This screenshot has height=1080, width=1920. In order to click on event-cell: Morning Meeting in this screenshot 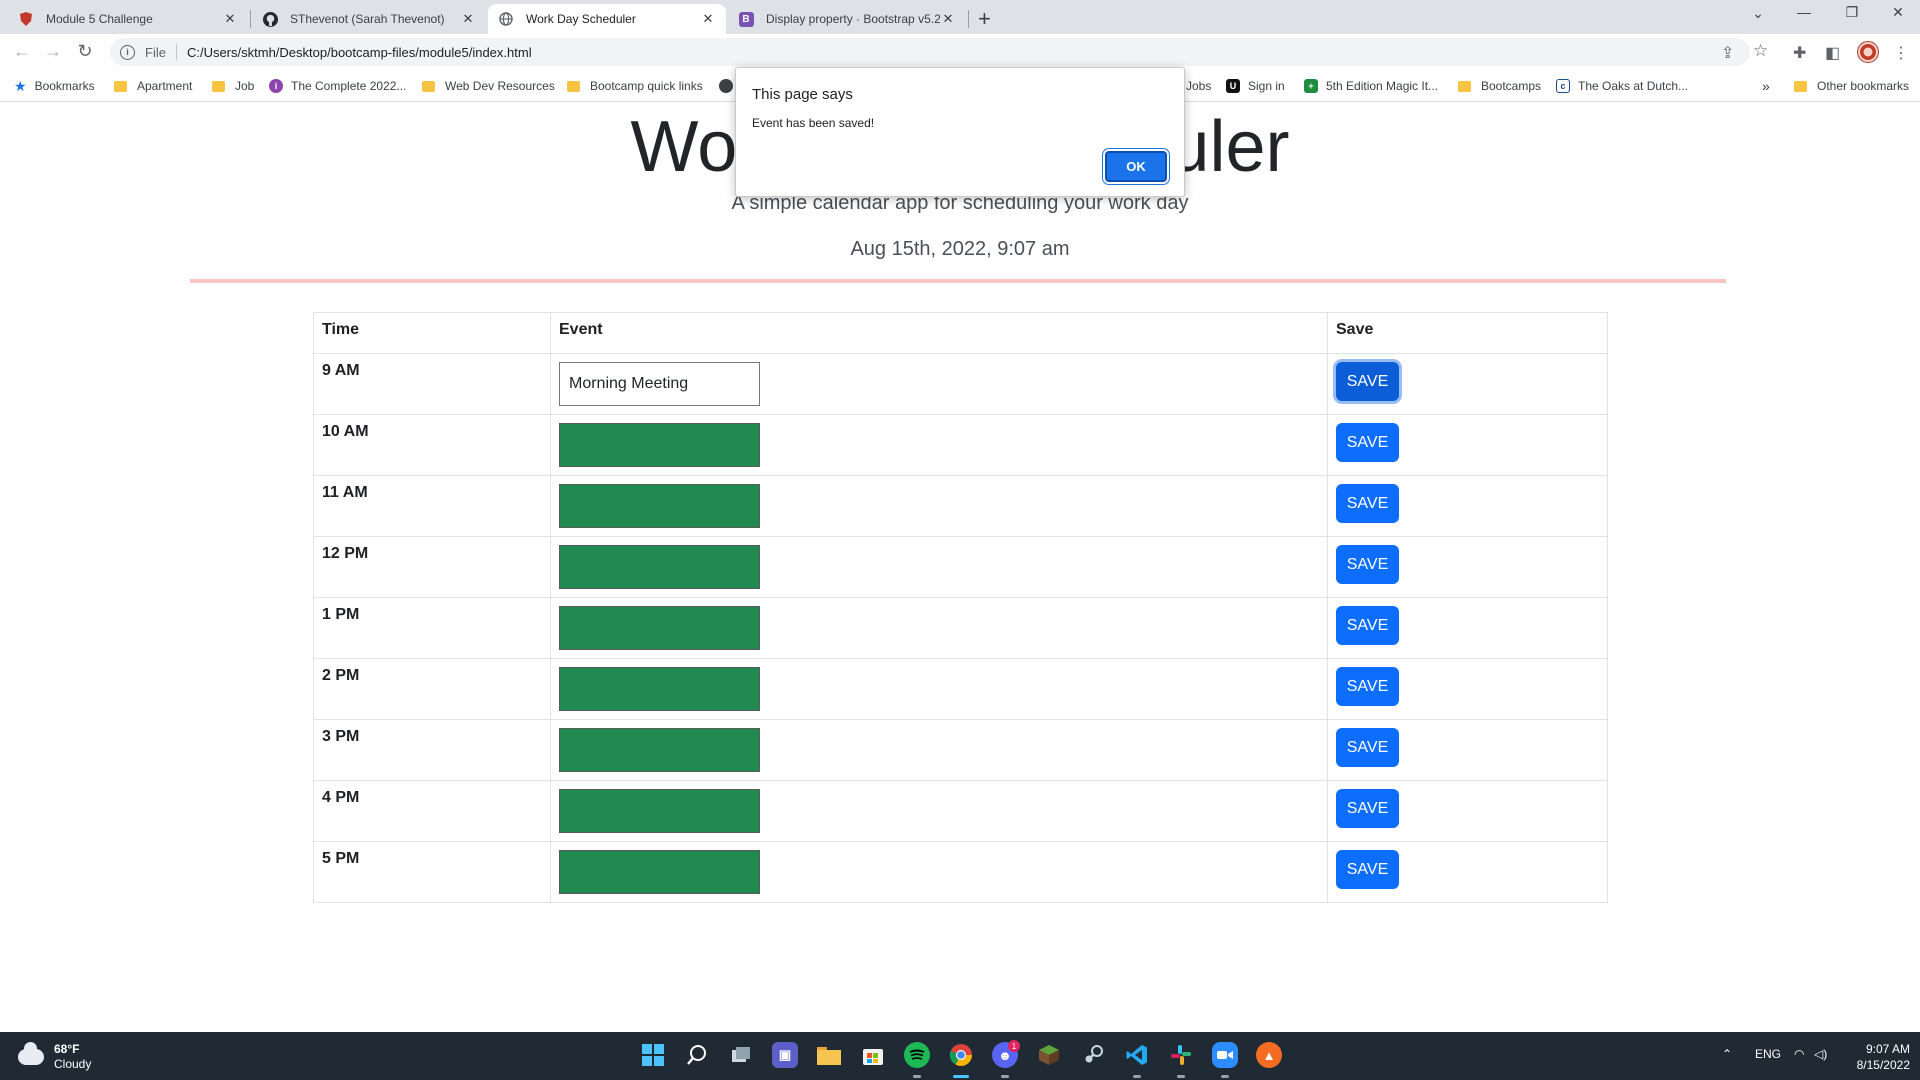, I will do `click(939, 384)`.